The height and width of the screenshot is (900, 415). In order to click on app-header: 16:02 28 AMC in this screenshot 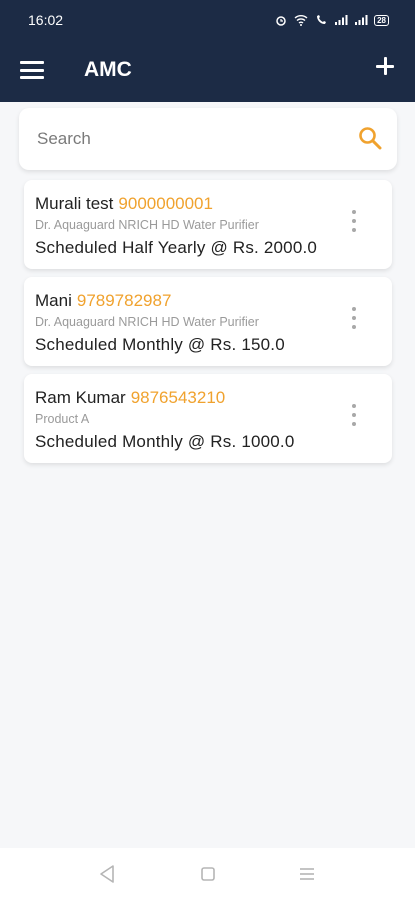, I will do `click(207, 51)`.